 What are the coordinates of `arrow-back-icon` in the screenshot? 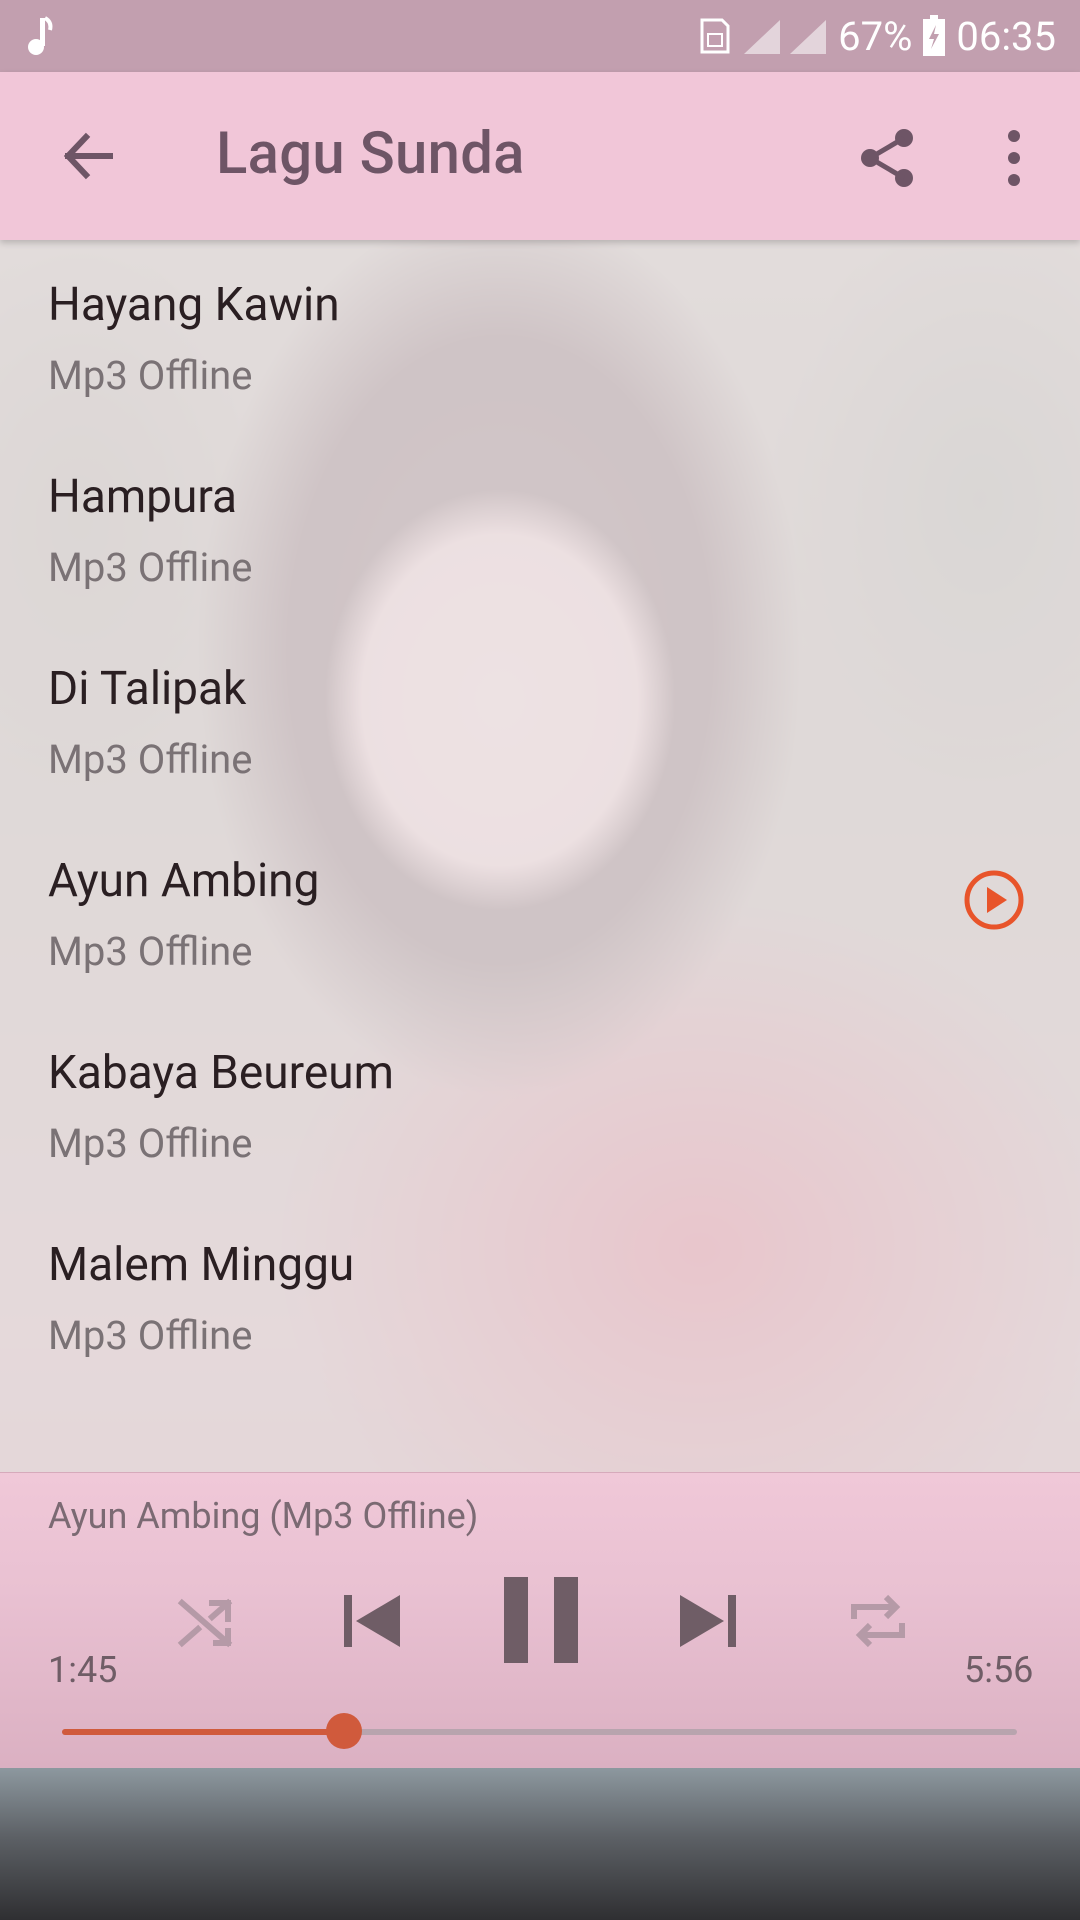 It's located at (88, 156).